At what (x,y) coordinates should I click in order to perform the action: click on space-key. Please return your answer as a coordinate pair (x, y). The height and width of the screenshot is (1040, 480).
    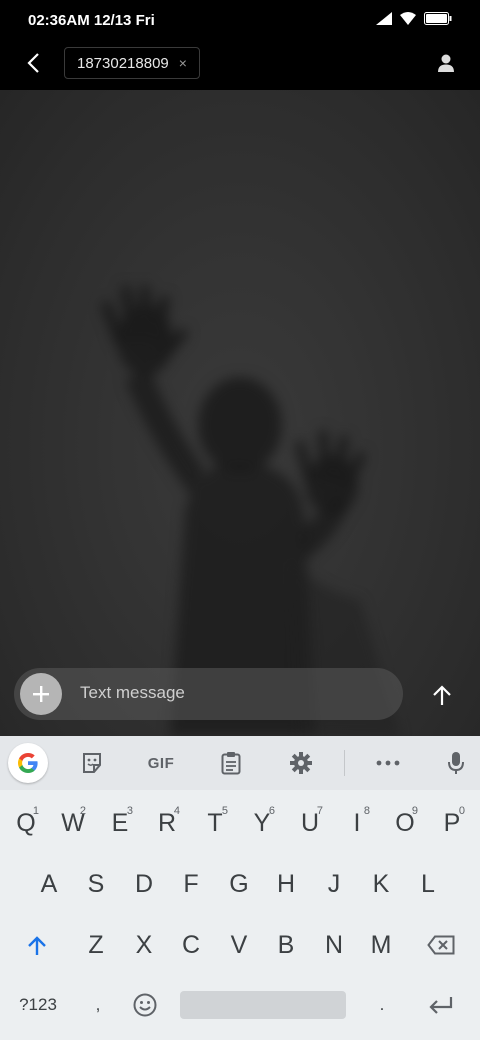
    Looking at the image, I should click on (263, 1005).